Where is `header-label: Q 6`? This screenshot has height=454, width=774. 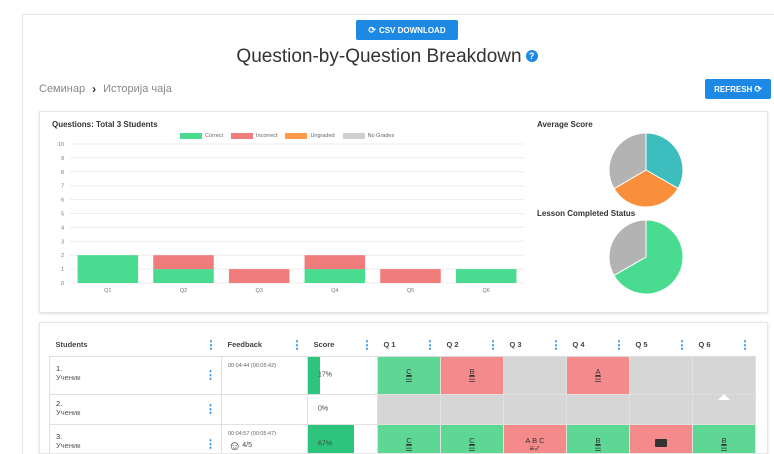
header-label: Q 6 is located at coordinates (704, 345).